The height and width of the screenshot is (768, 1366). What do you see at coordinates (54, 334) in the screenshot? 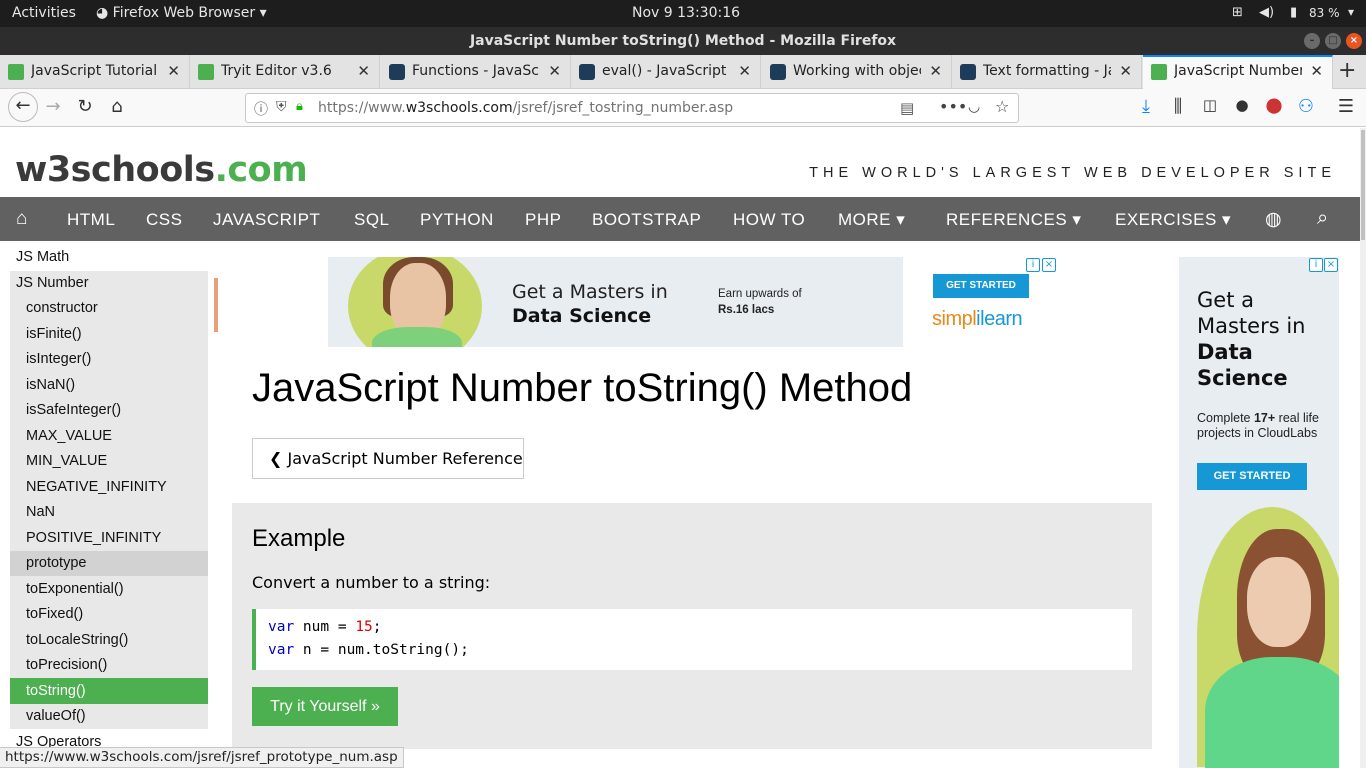
I see `sidebar-item-isfinite: isFinite()` at bounding box center [54, 334].